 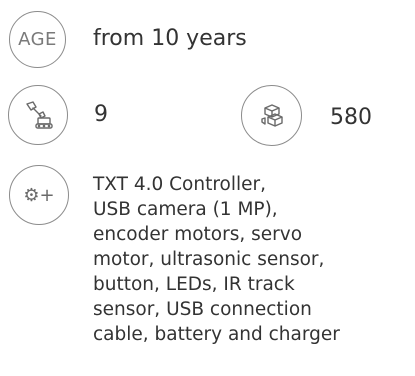 What do you see at coordinates (170, 38) in the screenshot?
I see `age-value: from 10 years` at bounding box center [170, 38].